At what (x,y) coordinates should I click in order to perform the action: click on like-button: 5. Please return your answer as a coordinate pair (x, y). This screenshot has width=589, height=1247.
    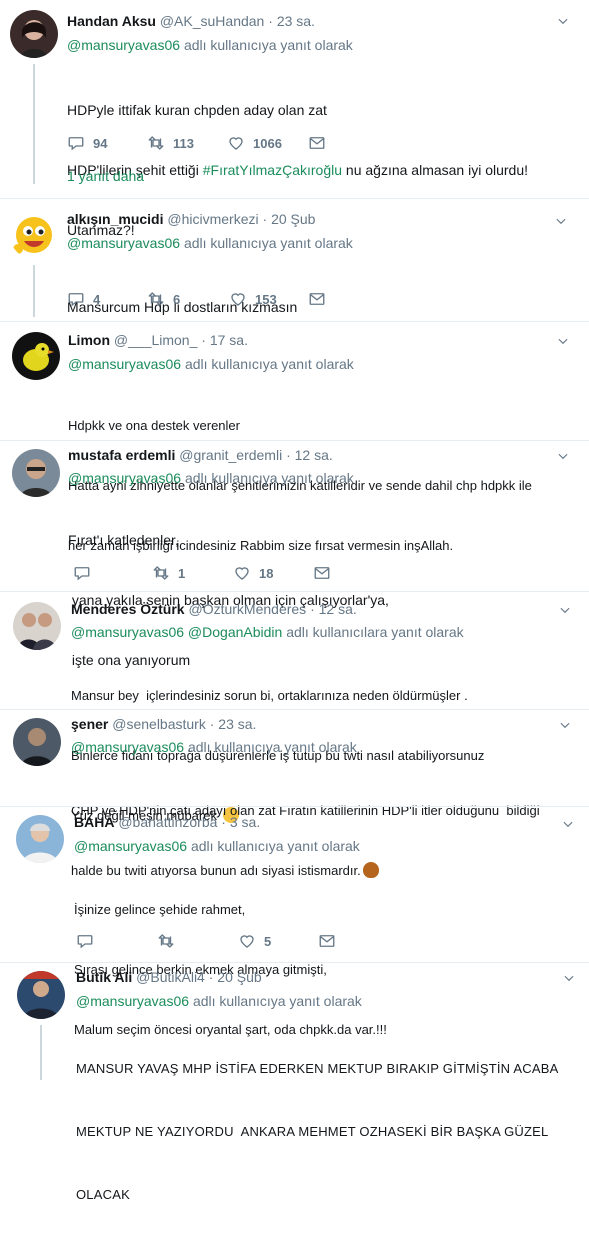
    Looking at the image, I should click on (254, 941).